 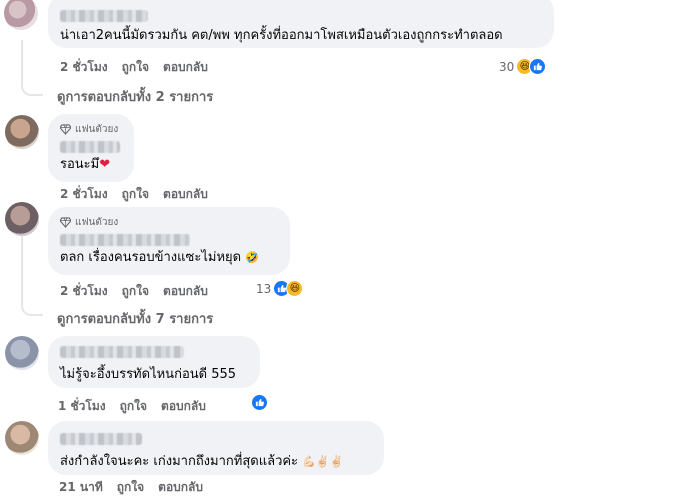 I want to click on comment-text-body: รอนะมึ, so click(x=80, y=164).